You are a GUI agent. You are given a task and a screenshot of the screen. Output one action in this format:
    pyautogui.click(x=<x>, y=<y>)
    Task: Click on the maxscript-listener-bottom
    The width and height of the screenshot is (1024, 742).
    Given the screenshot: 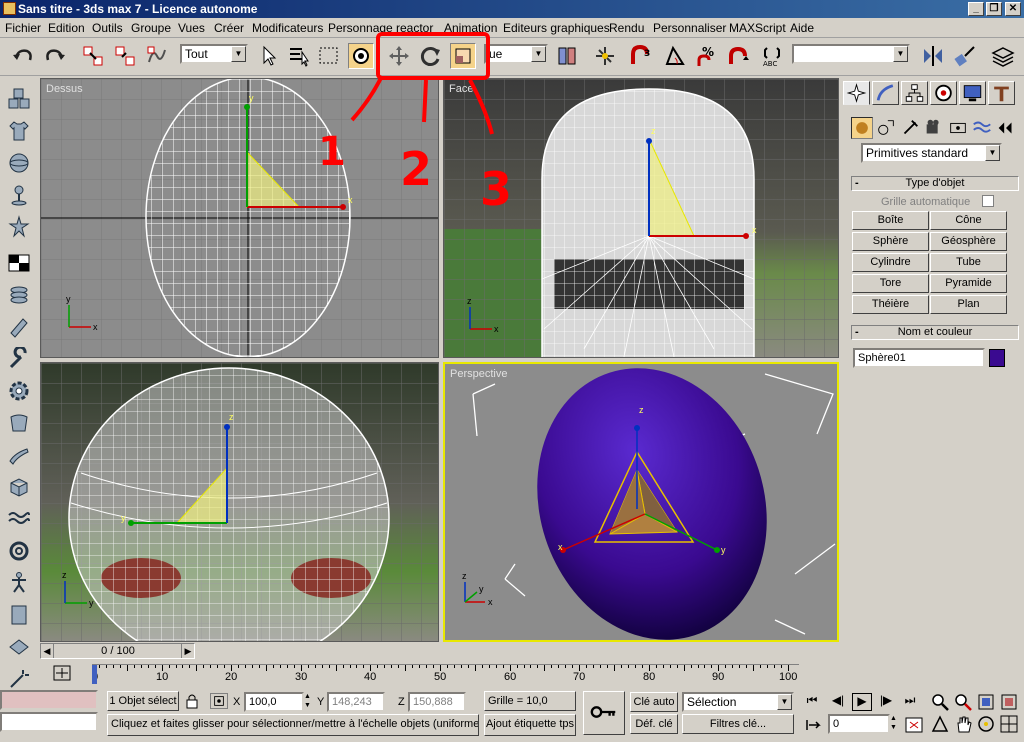 What is the action you would take?
    pyautogui.click(x=49, y=722)
    